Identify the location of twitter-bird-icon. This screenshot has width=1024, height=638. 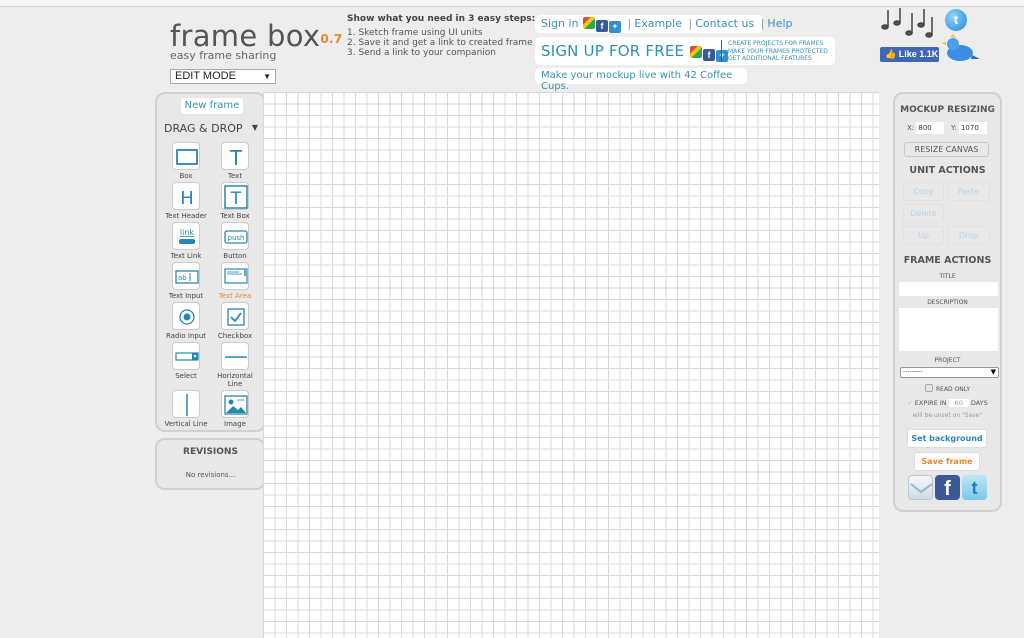
(960, 48).